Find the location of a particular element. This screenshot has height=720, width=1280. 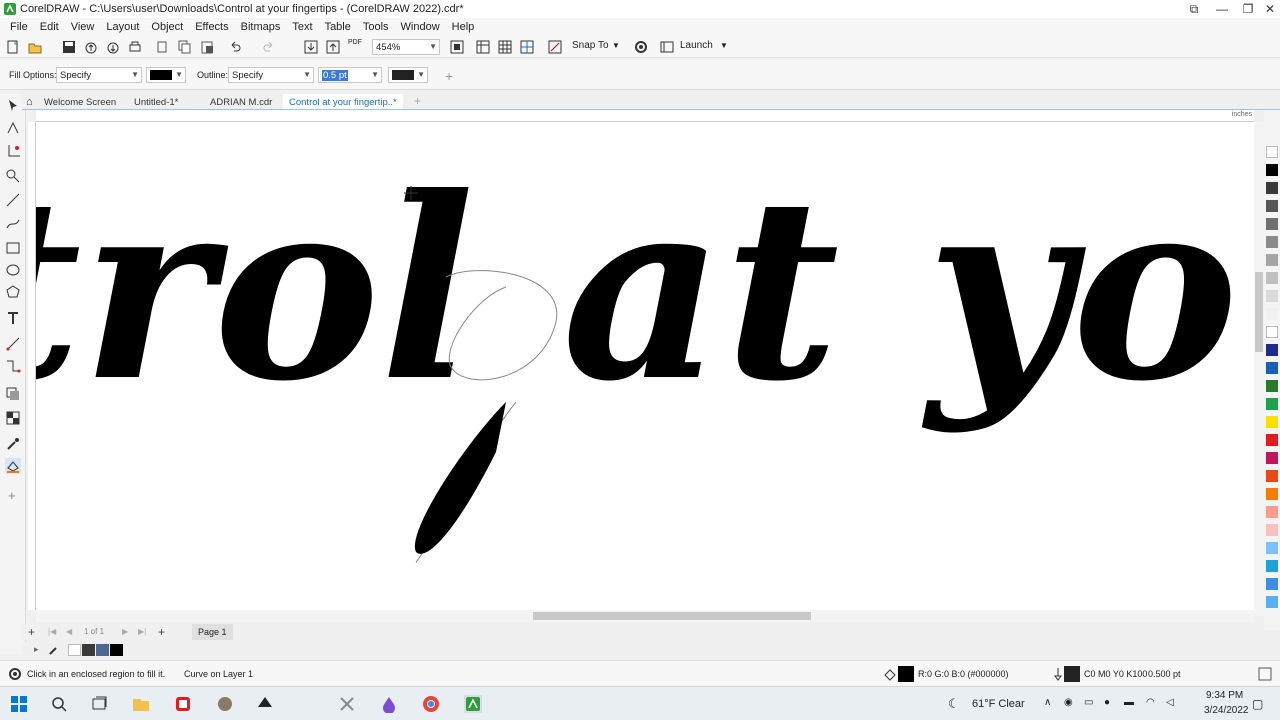

tab-adrian-m: ADRIAN M.cdr is located at coordinates (241, 102).